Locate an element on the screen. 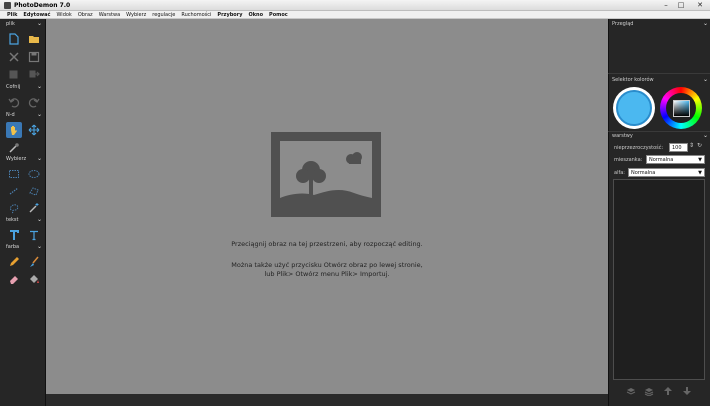  menu-item-0: Plik is located at coordinates (12, 14).